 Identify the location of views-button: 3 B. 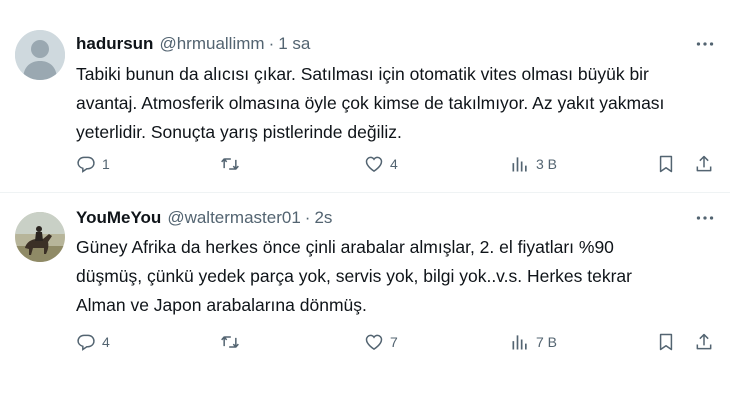
(533, 164).